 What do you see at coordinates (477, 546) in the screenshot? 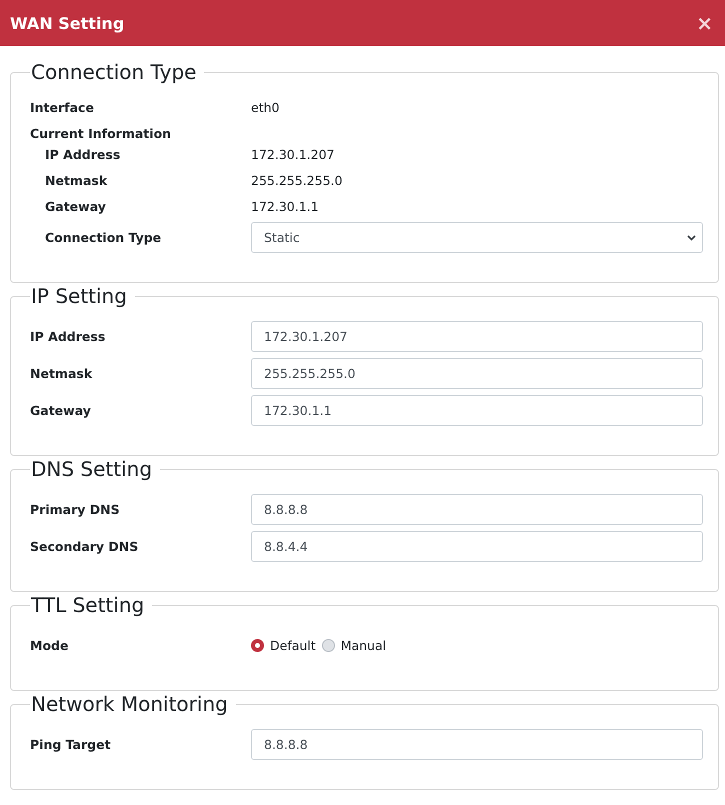
I see `input-field: 8.8.4.4` at bounding box center [477, 546].